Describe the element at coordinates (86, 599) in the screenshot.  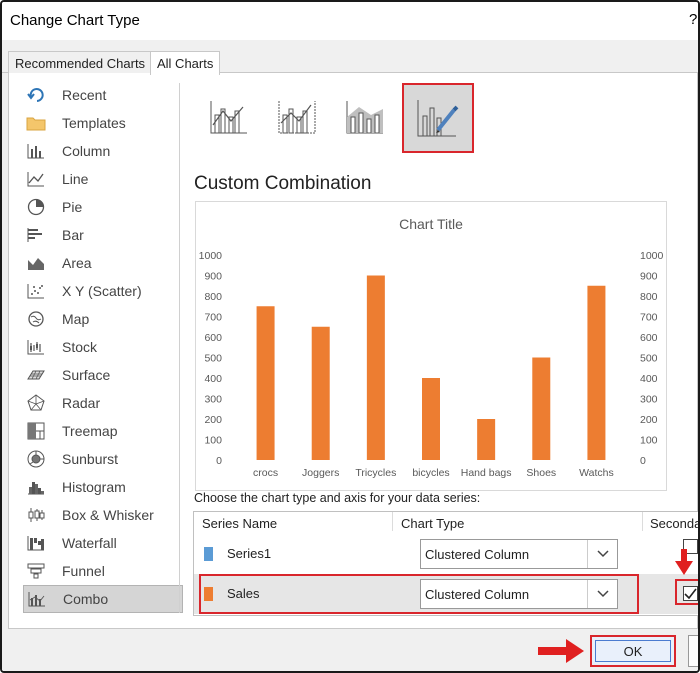
I see `sidebar-item-label: Combo` at that location.